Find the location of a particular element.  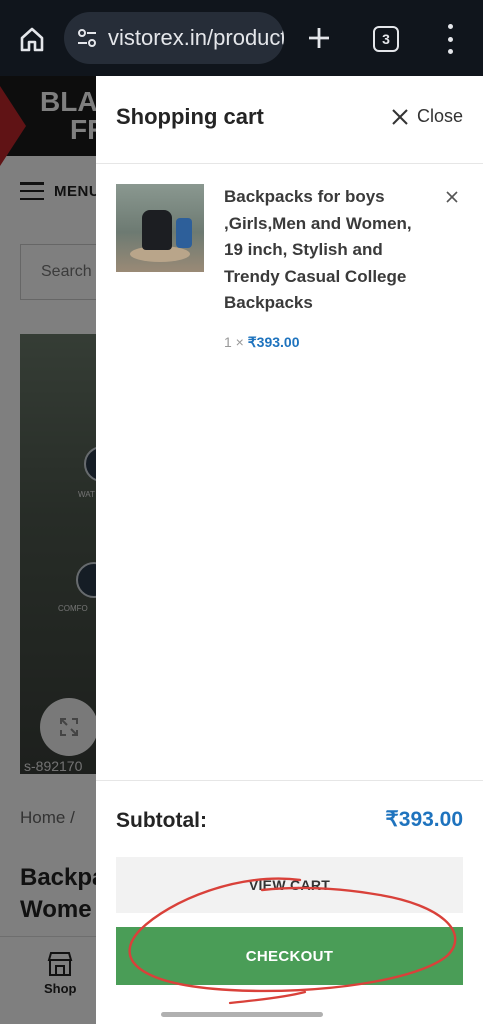

cart-item-price: ₹393.00 is located at coordinates (273, 342).